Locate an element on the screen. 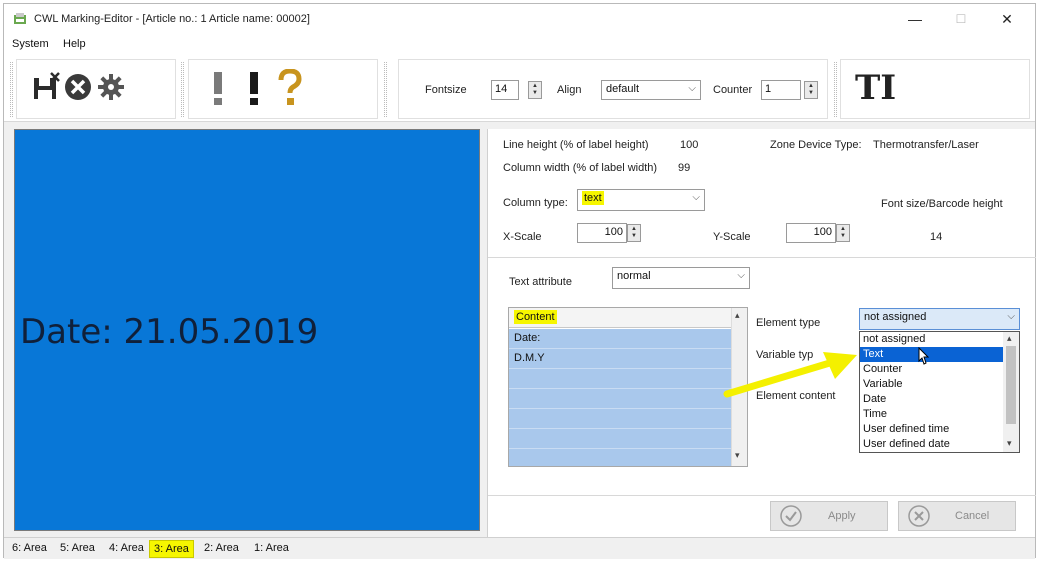 This screenshot has width=1041, height=563. warning-black-icon is located at coordinates (254, 88).